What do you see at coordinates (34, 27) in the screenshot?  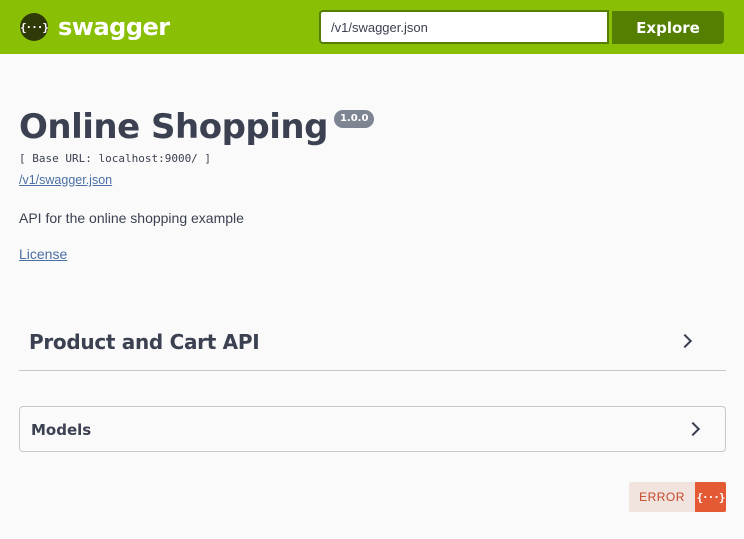 I see `swagger-logo-icon: {···}` at bounding box center [34, 27].